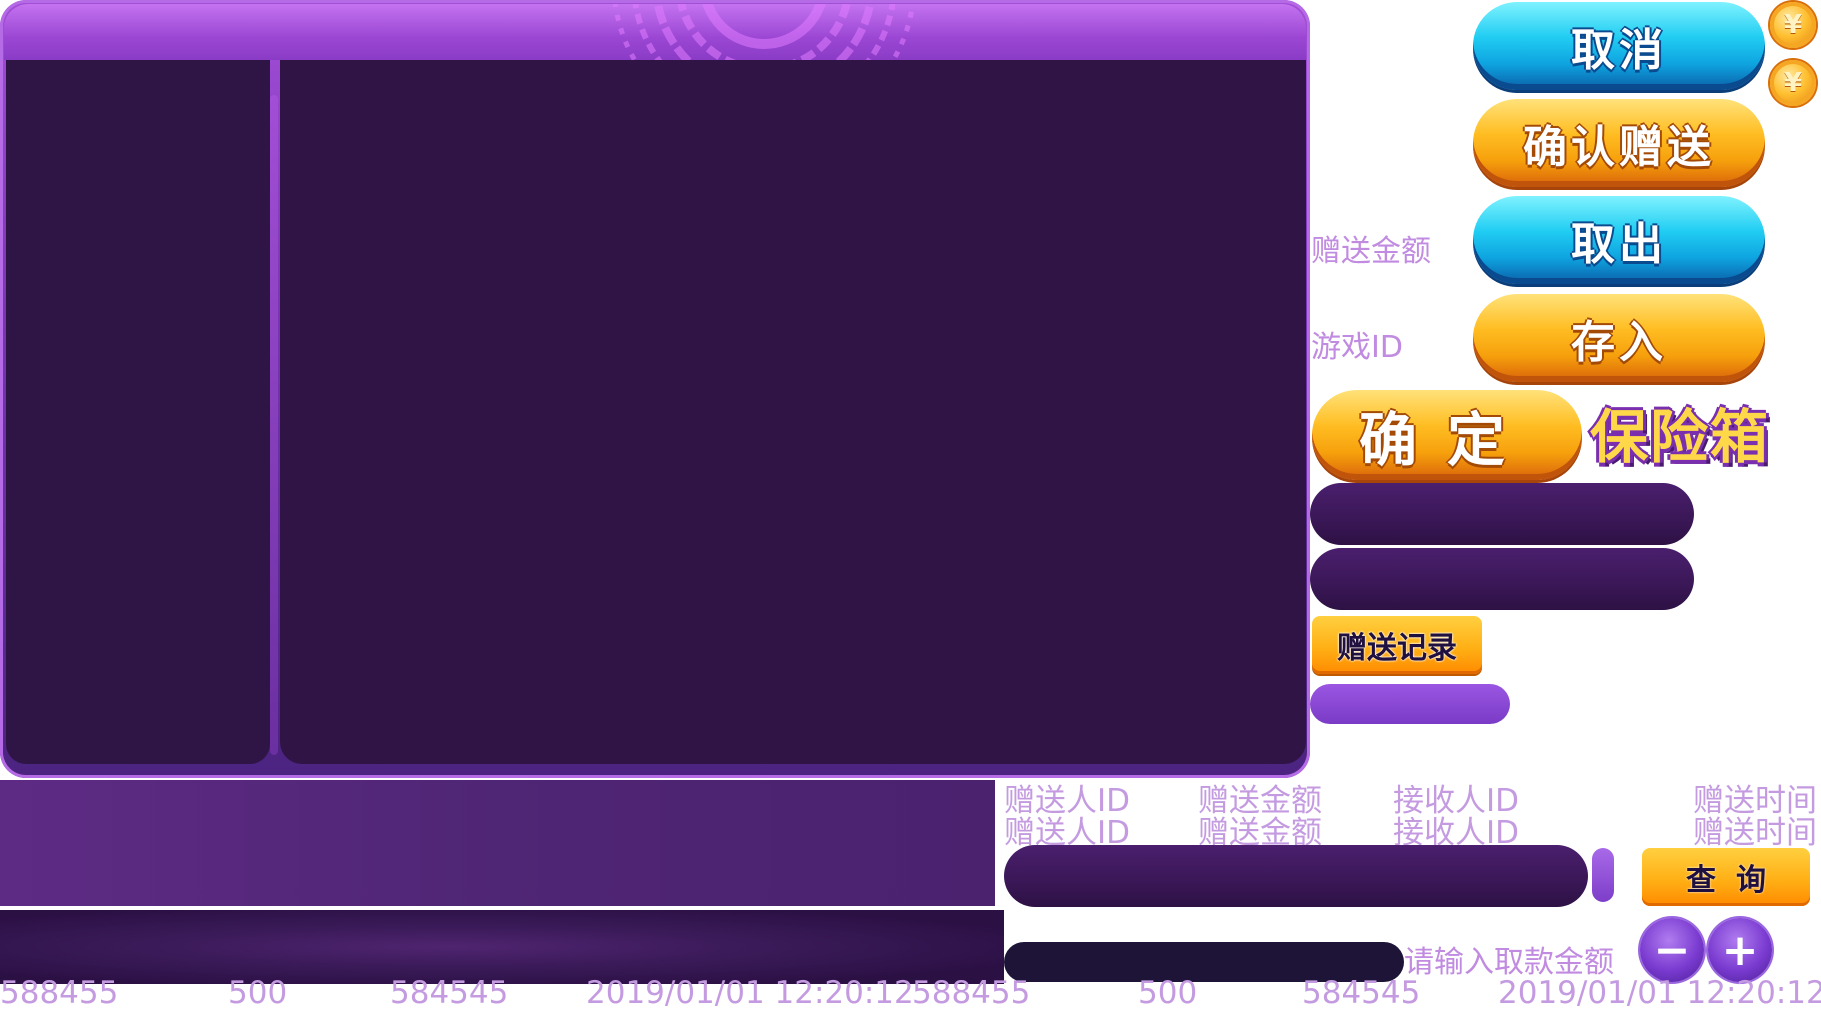 The height and width of the screenshot is (1014, 1821). What do you see at coordinates (1410, 704) in the screenshot?
I see `slider-track` at bounding box center [1410, 704].